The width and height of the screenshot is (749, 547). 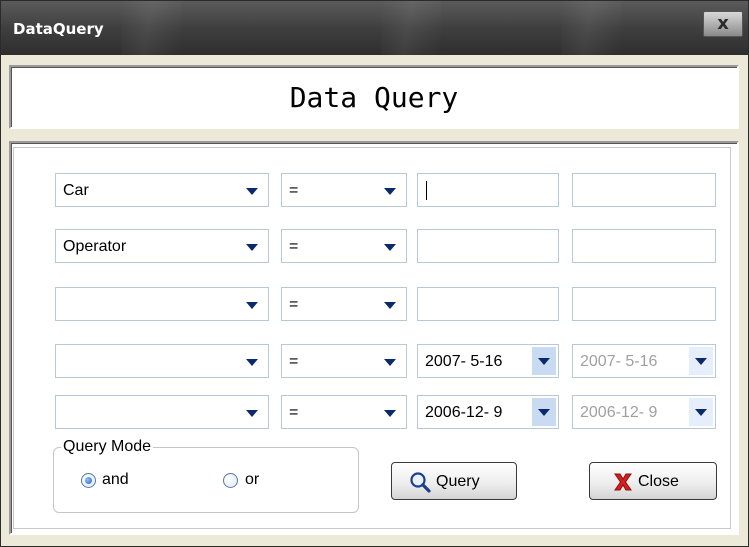 I want to click on value-input-2a, so click(x=488, y=246).